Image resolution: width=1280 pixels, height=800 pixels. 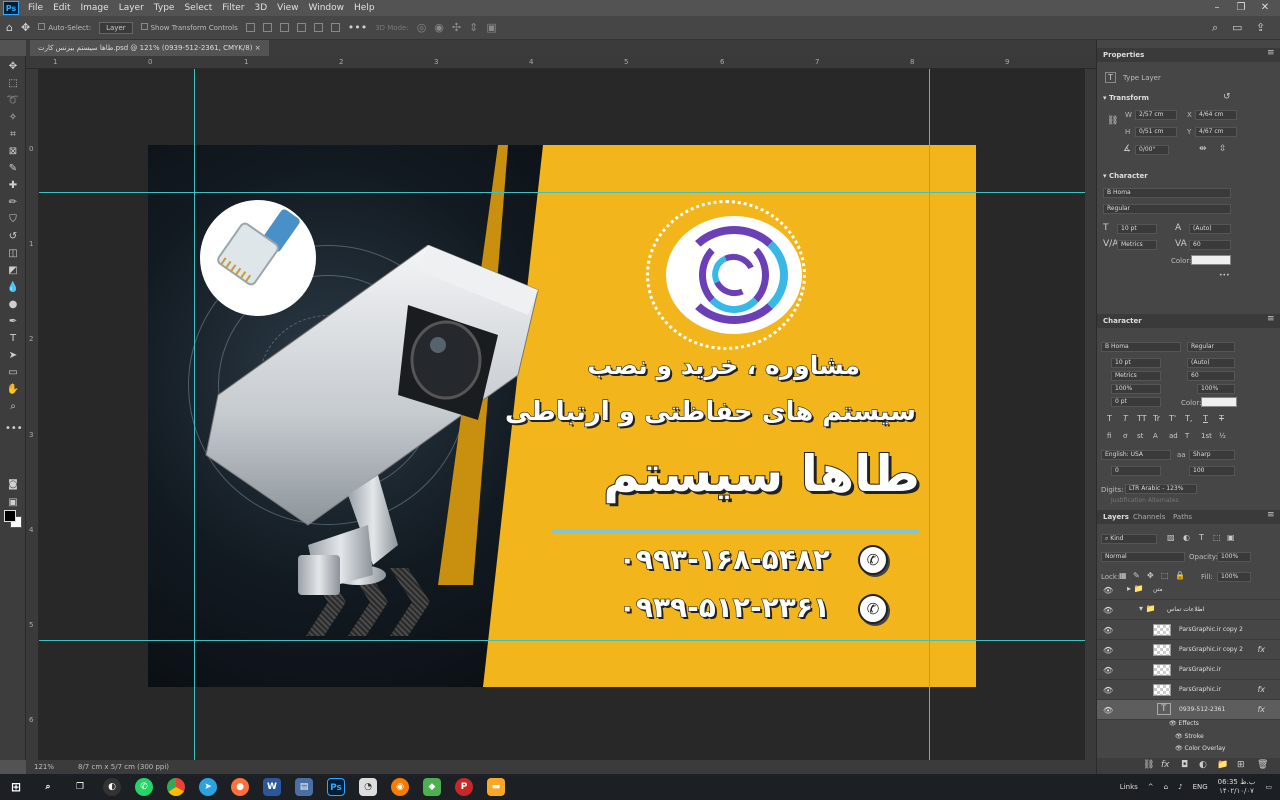 What do you see at coordinates (1136, 389) in the screenshot?
I see `char-vscale-field: 100%` at bounding box center [1136, 389].